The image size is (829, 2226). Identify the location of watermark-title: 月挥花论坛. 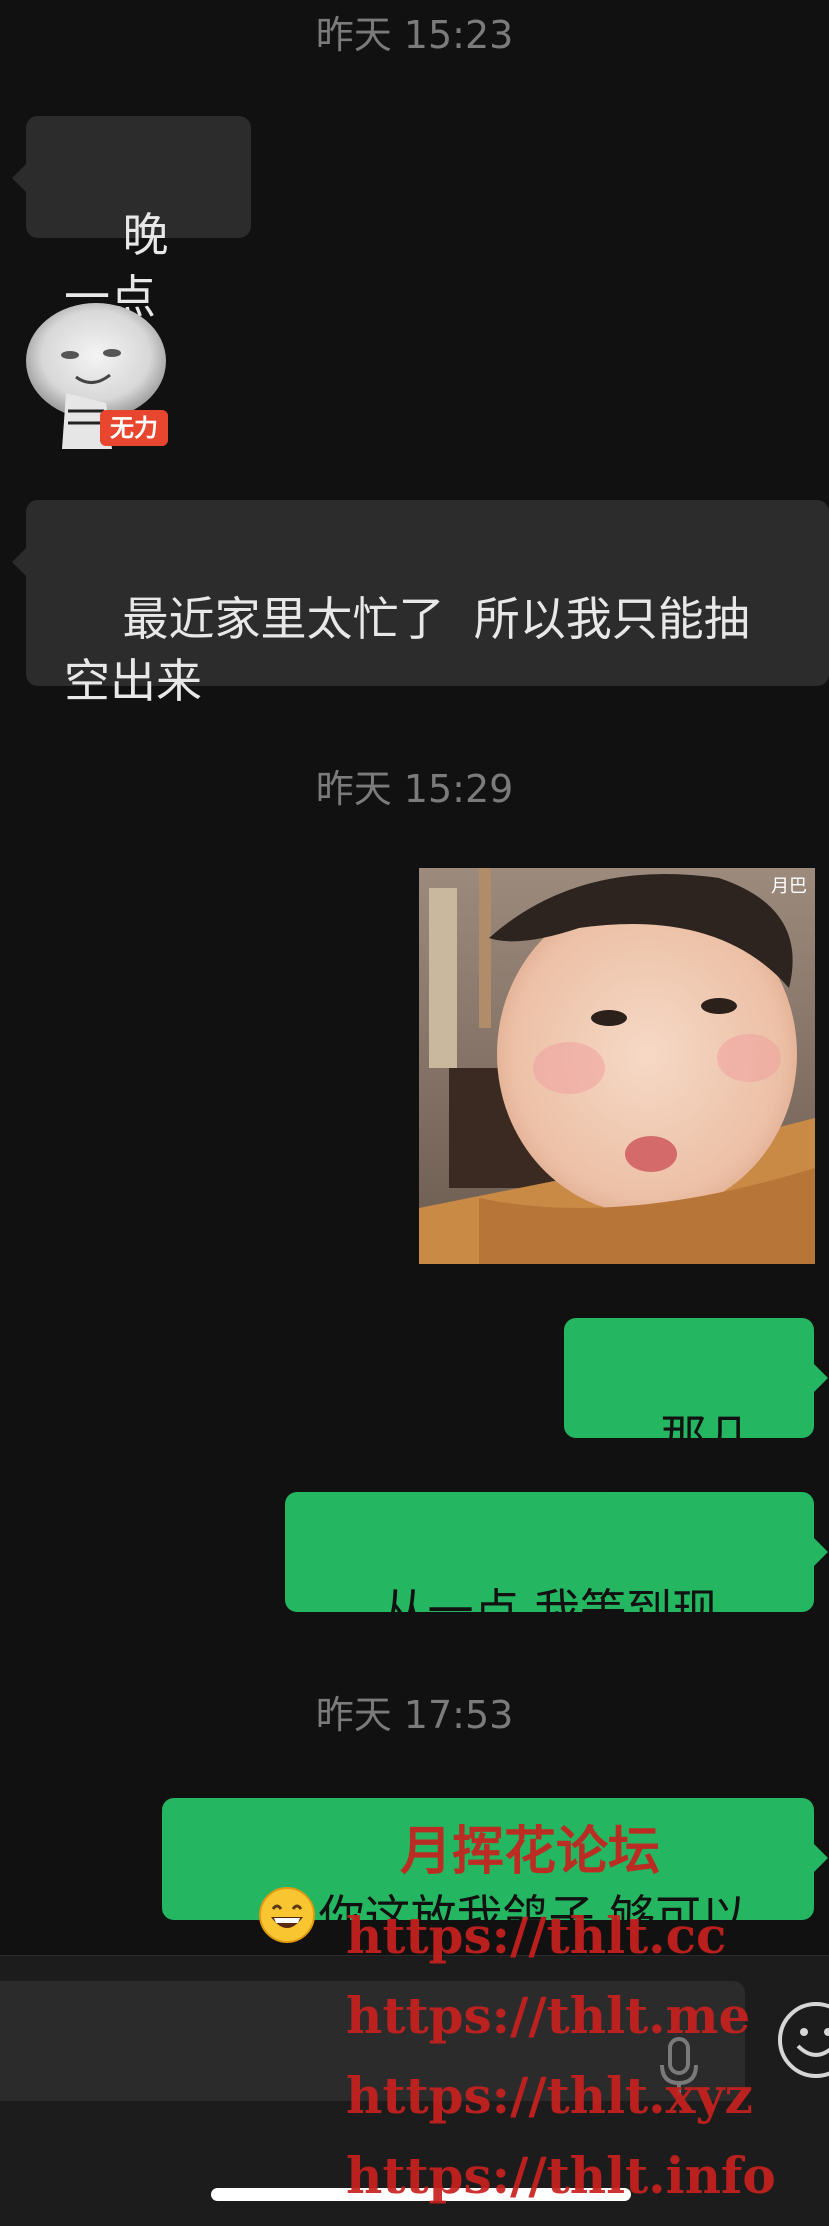
(530, 1851).